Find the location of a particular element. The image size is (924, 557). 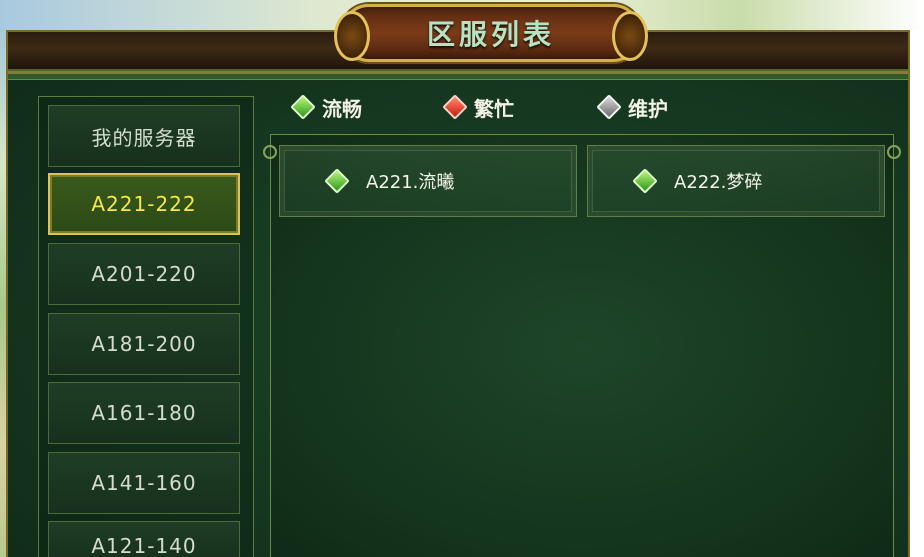

red-gem-icon is located at coordinates (455, 107).